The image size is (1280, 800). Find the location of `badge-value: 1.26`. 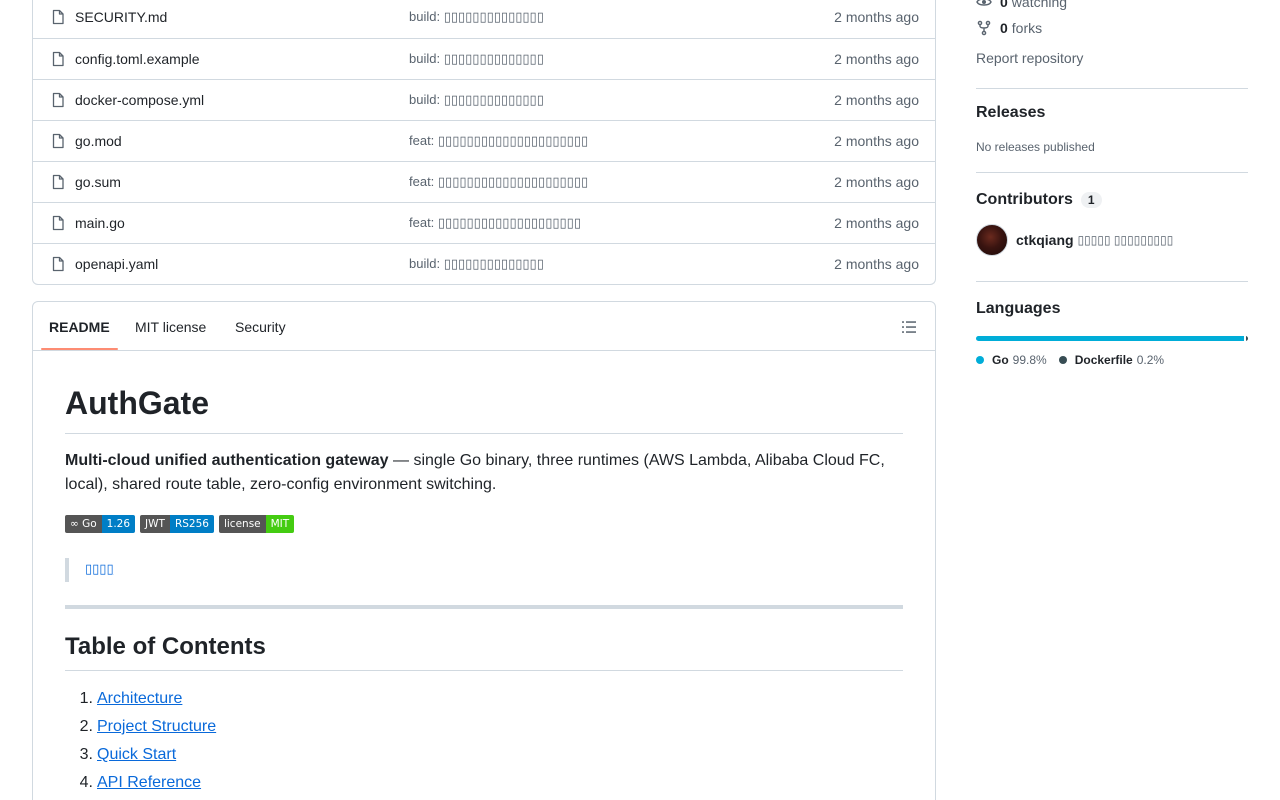

badge-value: 1.26 is located at coordinates (118, 524).